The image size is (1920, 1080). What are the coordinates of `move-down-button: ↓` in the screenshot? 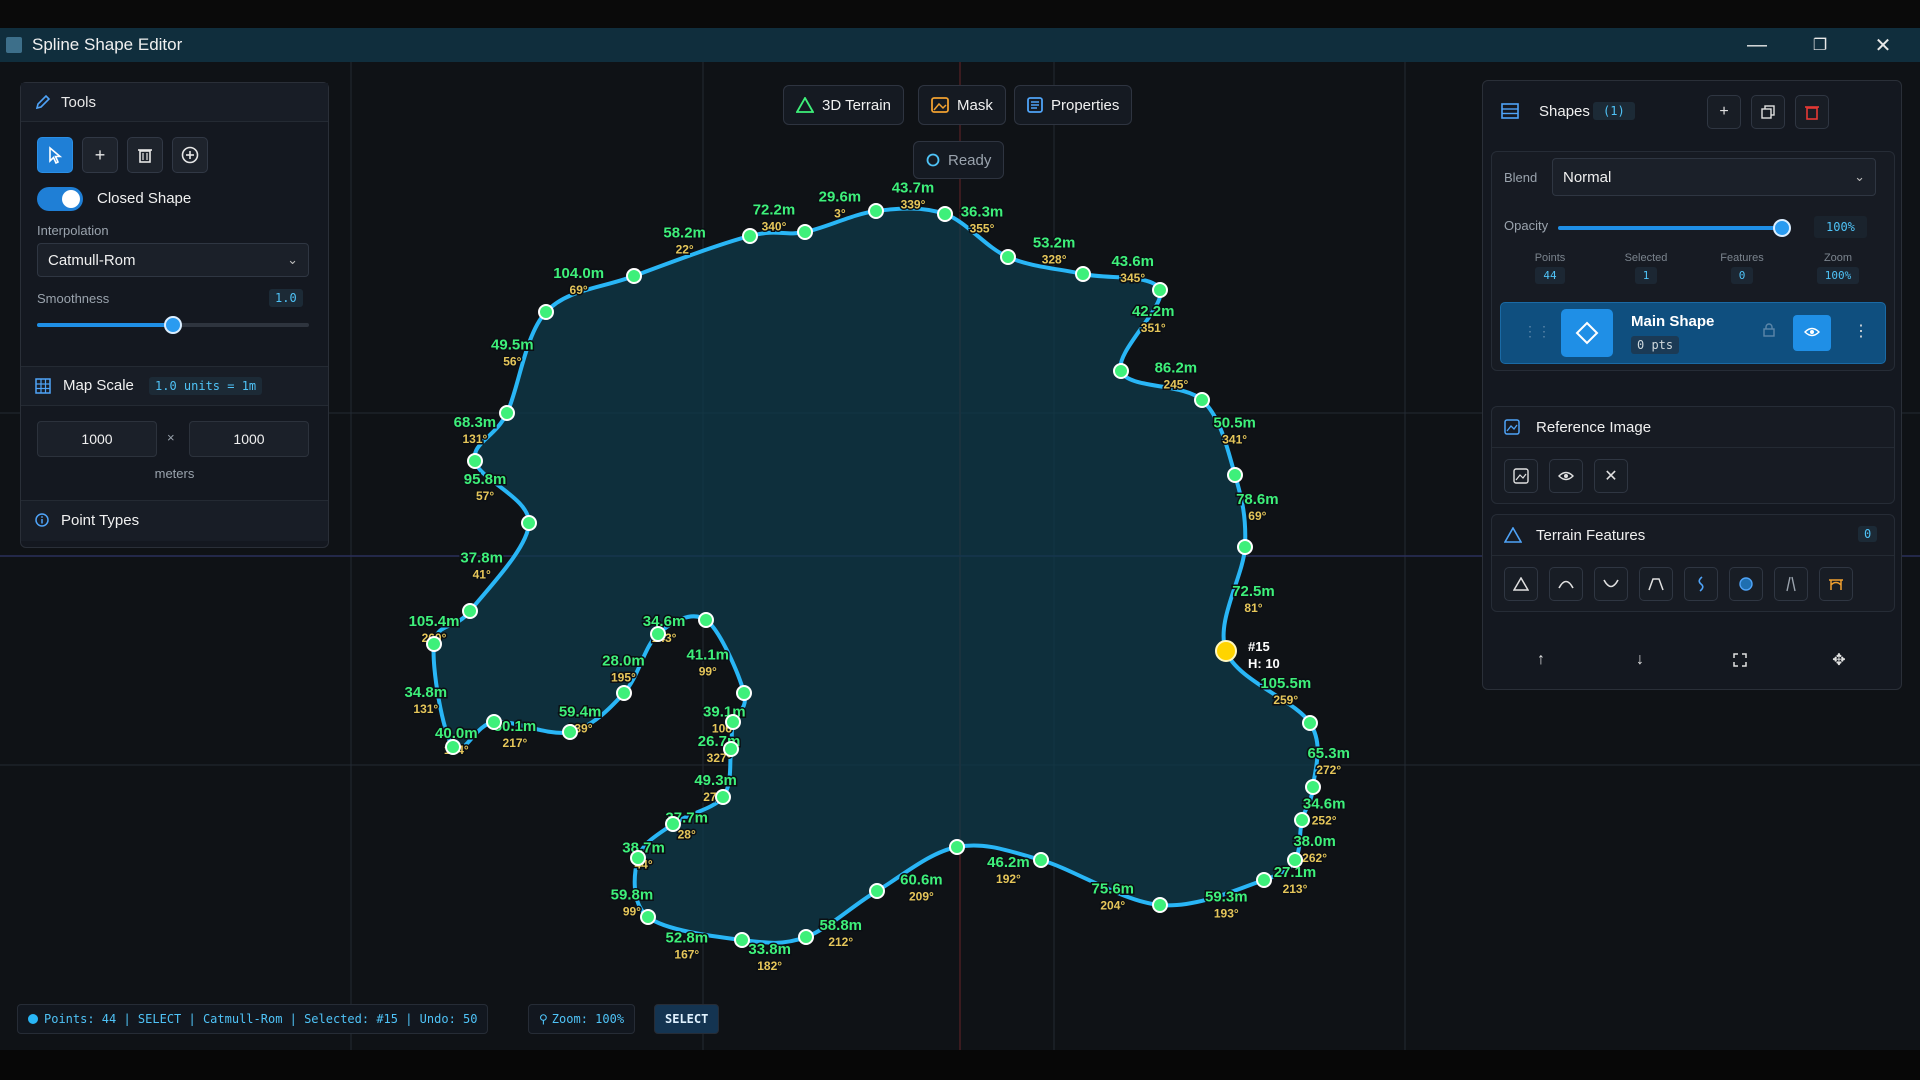 It's located at (1640, 660).